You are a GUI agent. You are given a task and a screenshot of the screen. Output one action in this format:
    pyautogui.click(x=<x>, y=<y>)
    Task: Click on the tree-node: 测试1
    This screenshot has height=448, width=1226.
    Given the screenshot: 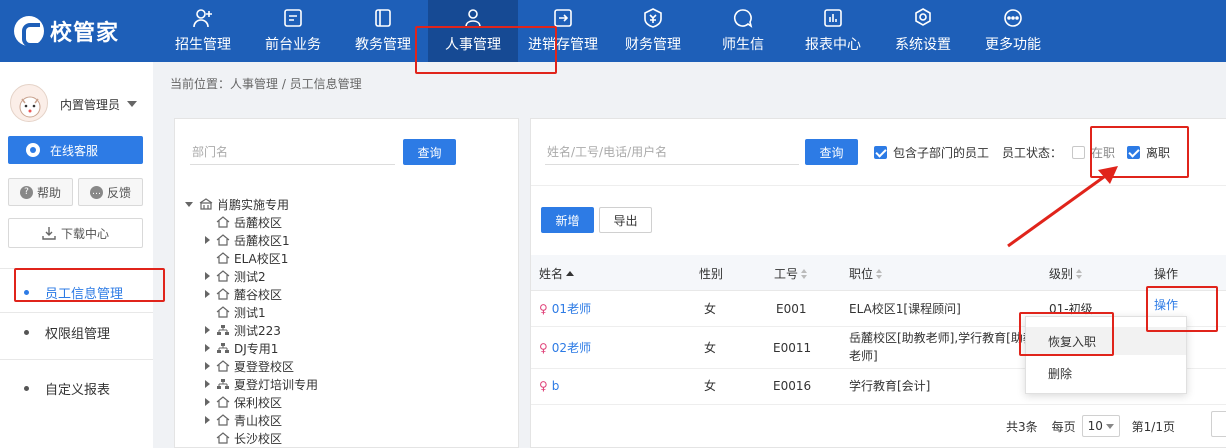 What is the action you would take?
    pyautogui.click(x=235, y=312)
    